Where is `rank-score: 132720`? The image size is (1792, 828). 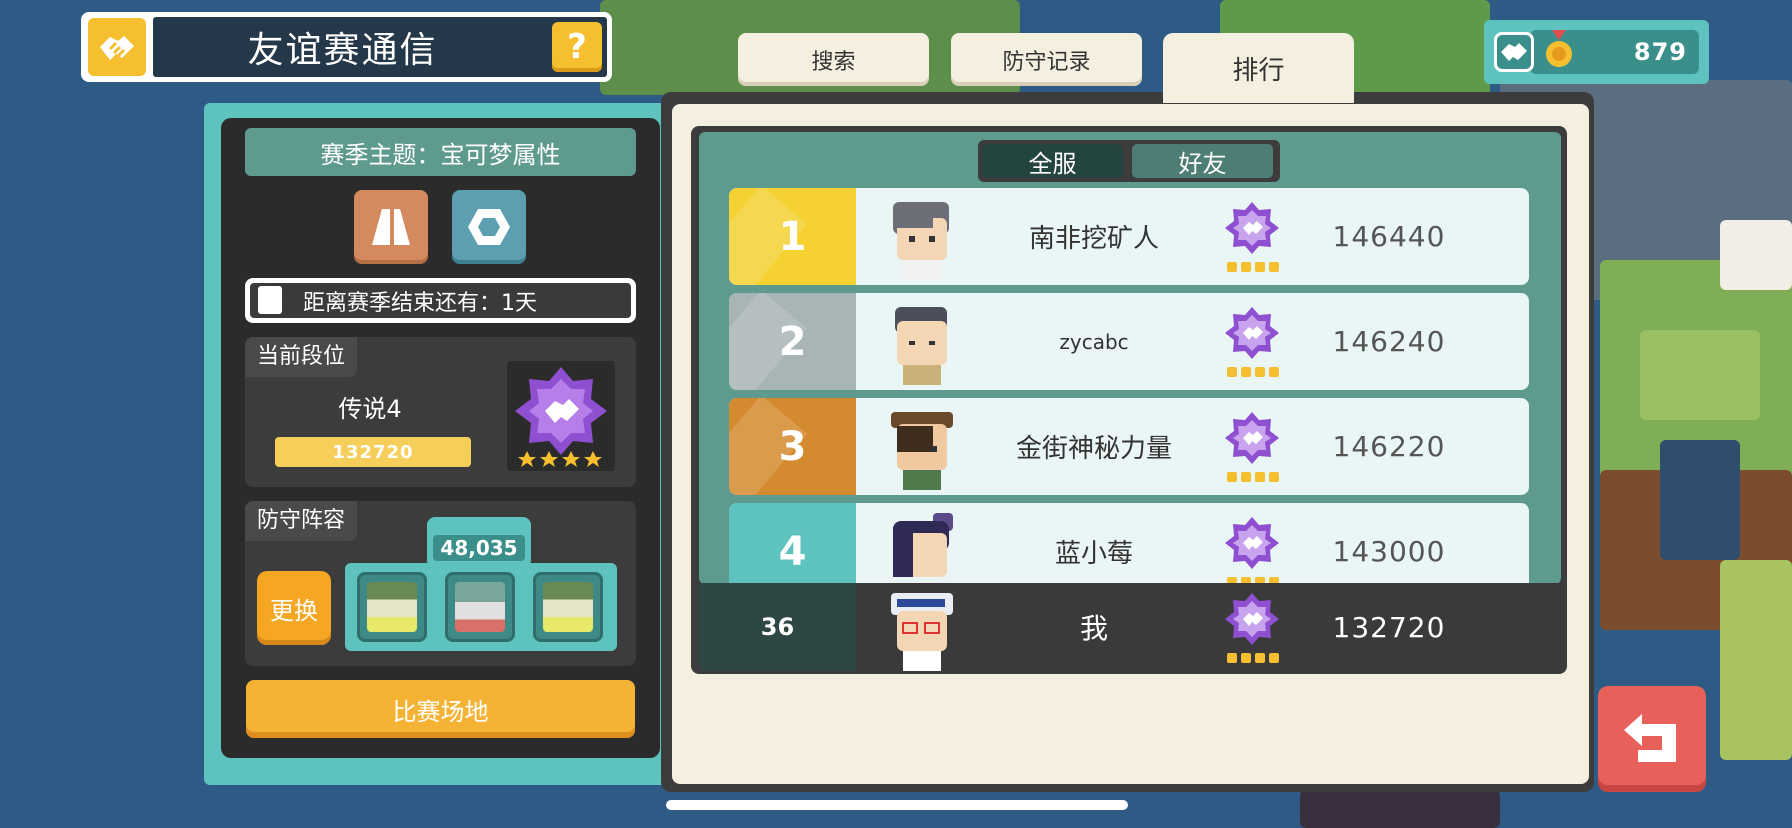 rank-score: 132720 is located at coordinates (373, 452).